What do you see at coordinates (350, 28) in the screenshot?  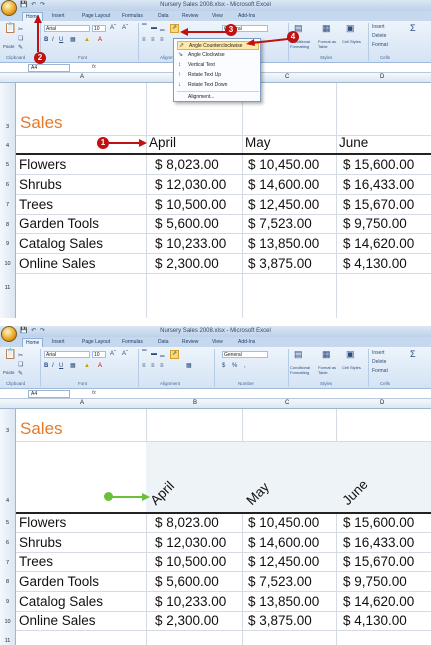 I see `cell-styles-icon: ▣` at bounding box center [350, 28].